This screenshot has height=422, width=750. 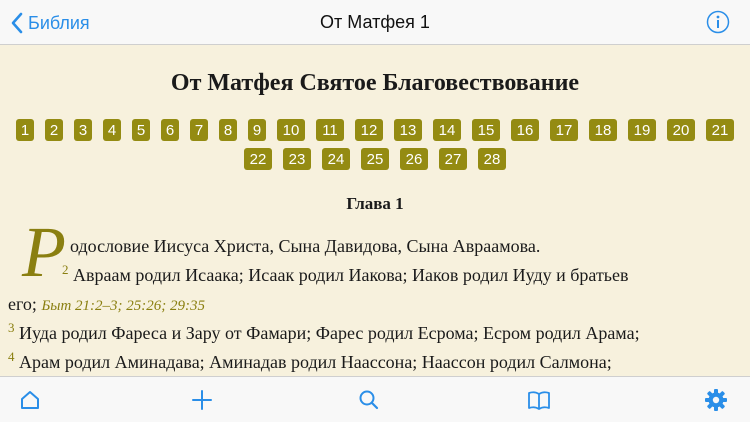 I want to click on chapter-button-11: 11, so click(x=330, y=130).